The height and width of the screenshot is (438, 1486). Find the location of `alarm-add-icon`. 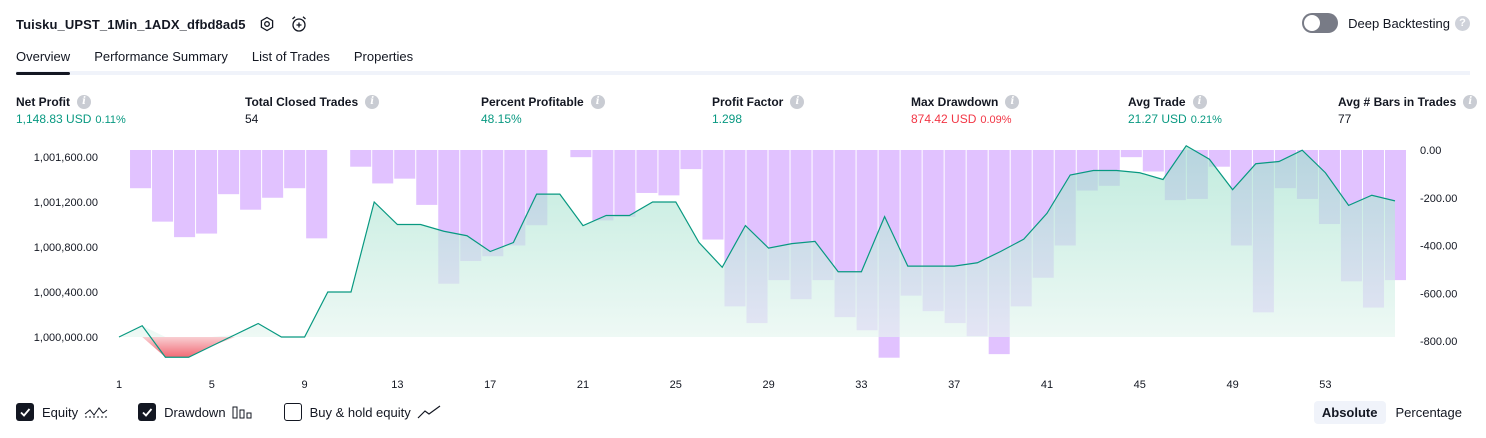

alarm-add-icon is located at coordinates (299, 24).